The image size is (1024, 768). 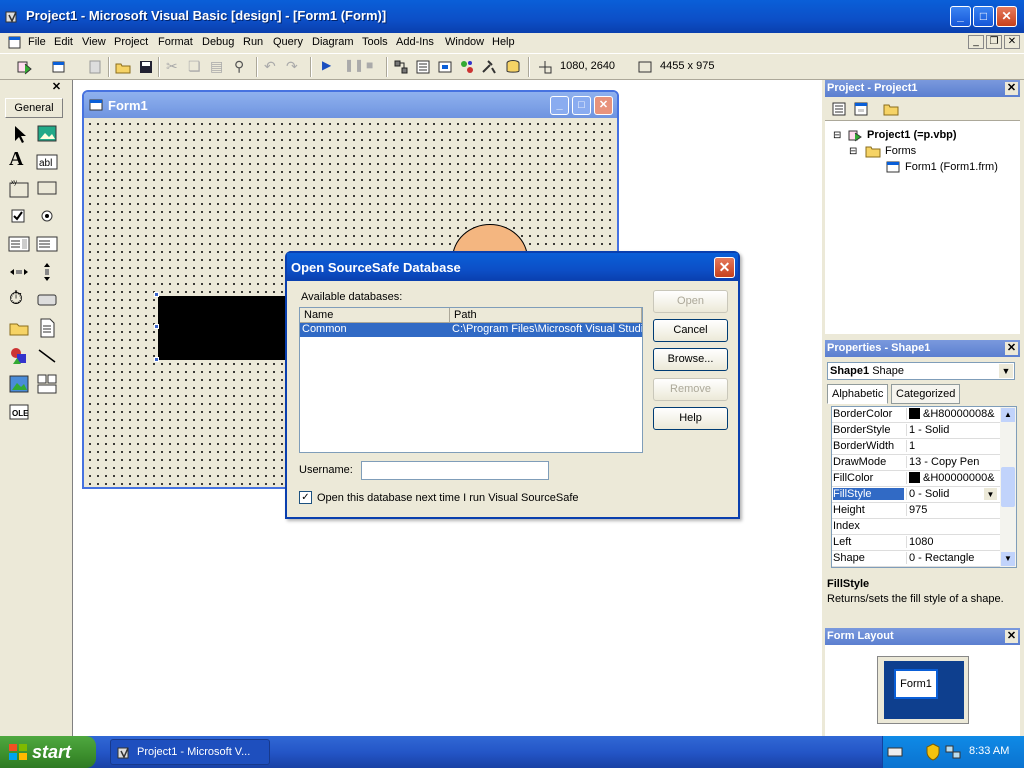 I want to click on mdi-close-button: ✕, so click(x=1012, y=42).